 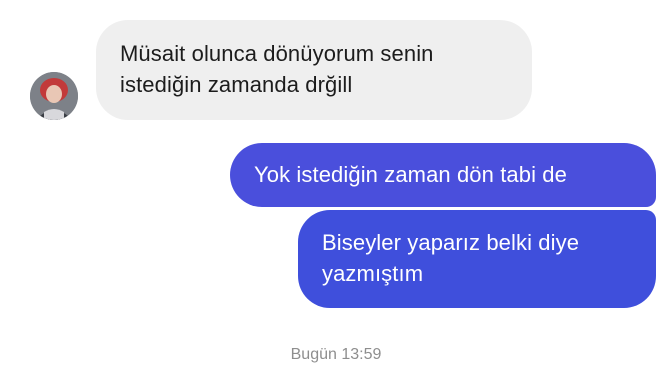 I want to click on message-timestamp: Bugün 13:59, so click(x=336, y=355).